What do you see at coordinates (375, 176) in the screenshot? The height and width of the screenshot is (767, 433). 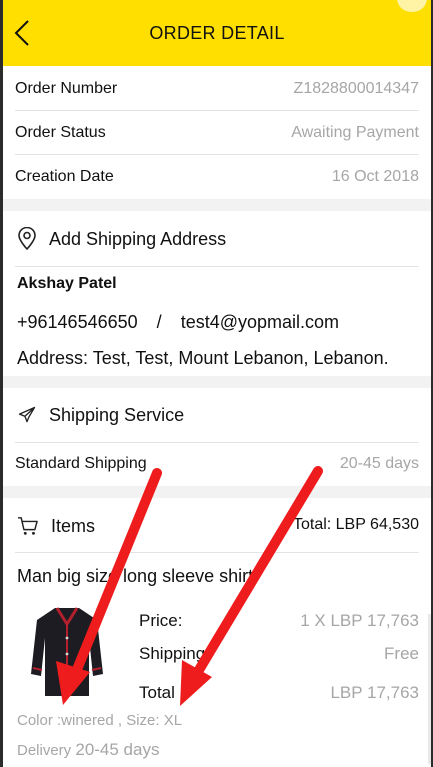 I see `creation-date-value: 16 Oct 2018` at bounding box center [375, 176].